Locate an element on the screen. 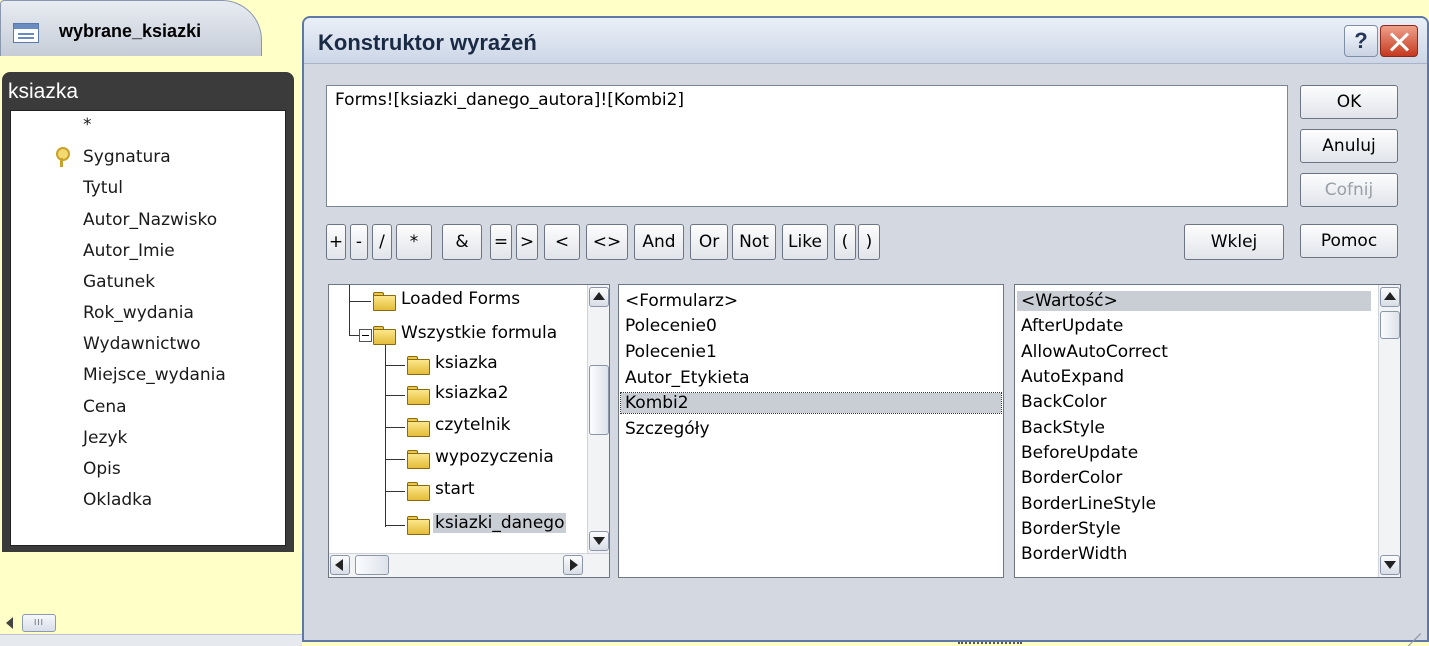 The height and width of the screenshot is (646, 1429). list-item: Szczegóły is located at coordinates (667, 429).